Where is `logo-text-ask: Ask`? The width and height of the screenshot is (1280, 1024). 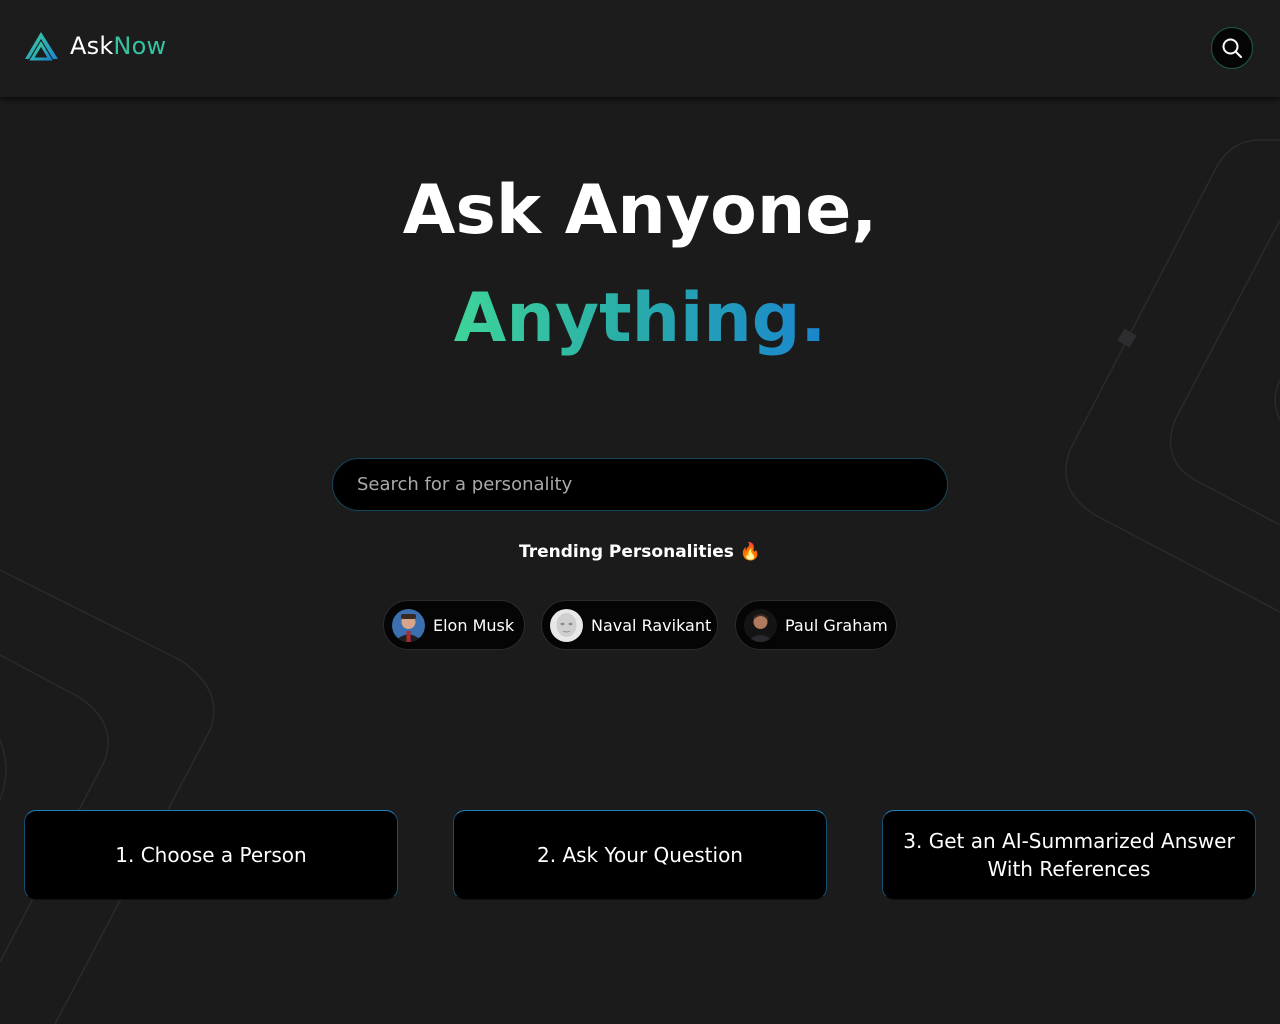
logo-text-ask: Ask is located at coordinates (92, 46).